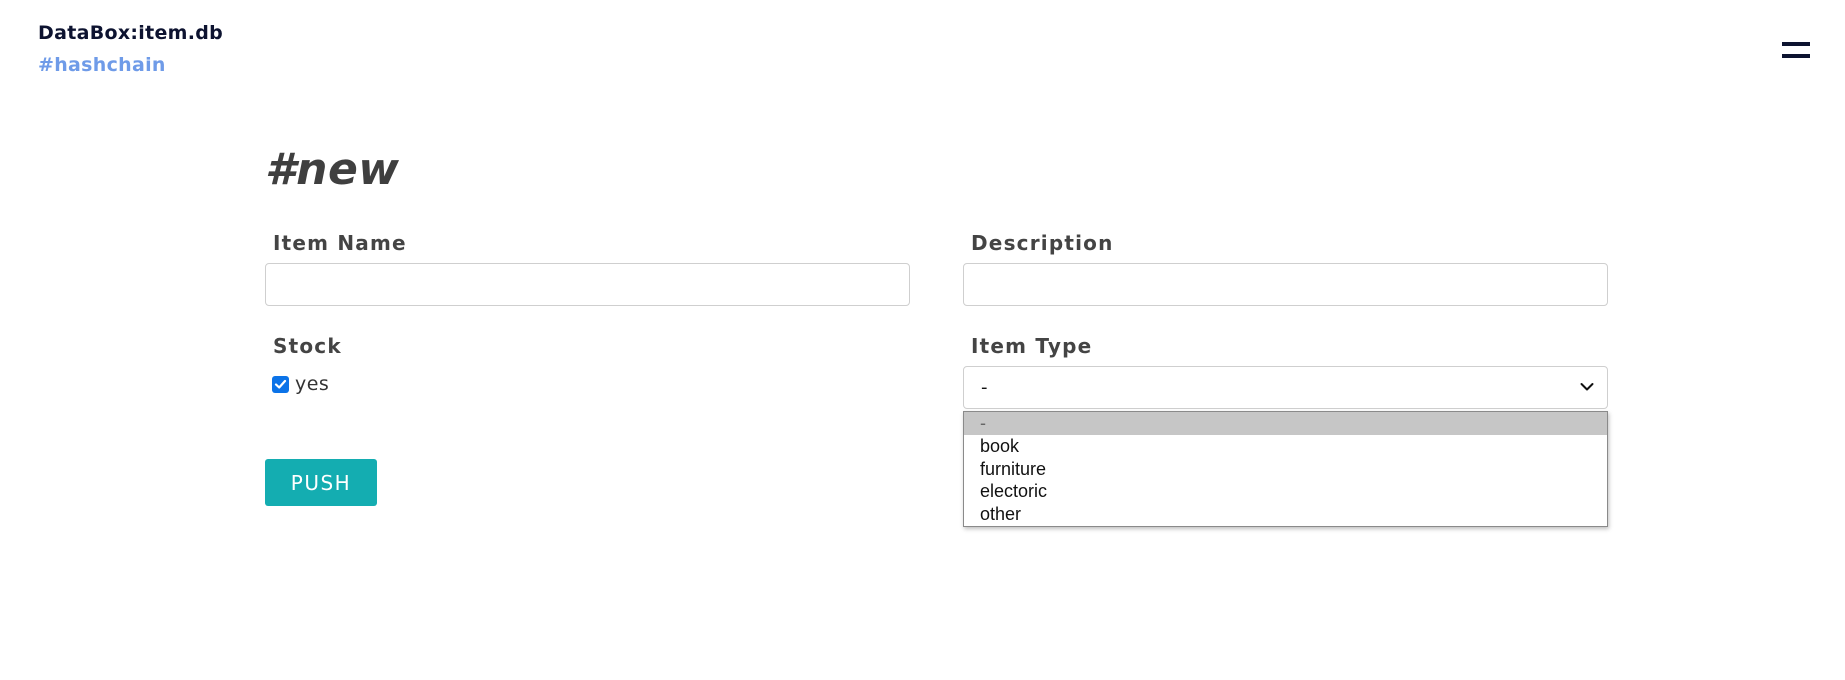  I want to click on description-input, so click(1285, 284).